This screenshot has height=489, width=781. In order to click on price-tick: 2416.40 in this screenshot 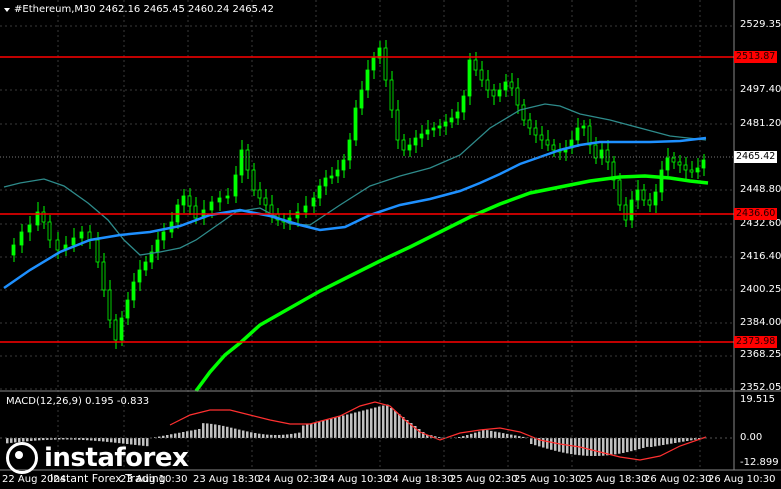, I will do `click(760, 256)`.